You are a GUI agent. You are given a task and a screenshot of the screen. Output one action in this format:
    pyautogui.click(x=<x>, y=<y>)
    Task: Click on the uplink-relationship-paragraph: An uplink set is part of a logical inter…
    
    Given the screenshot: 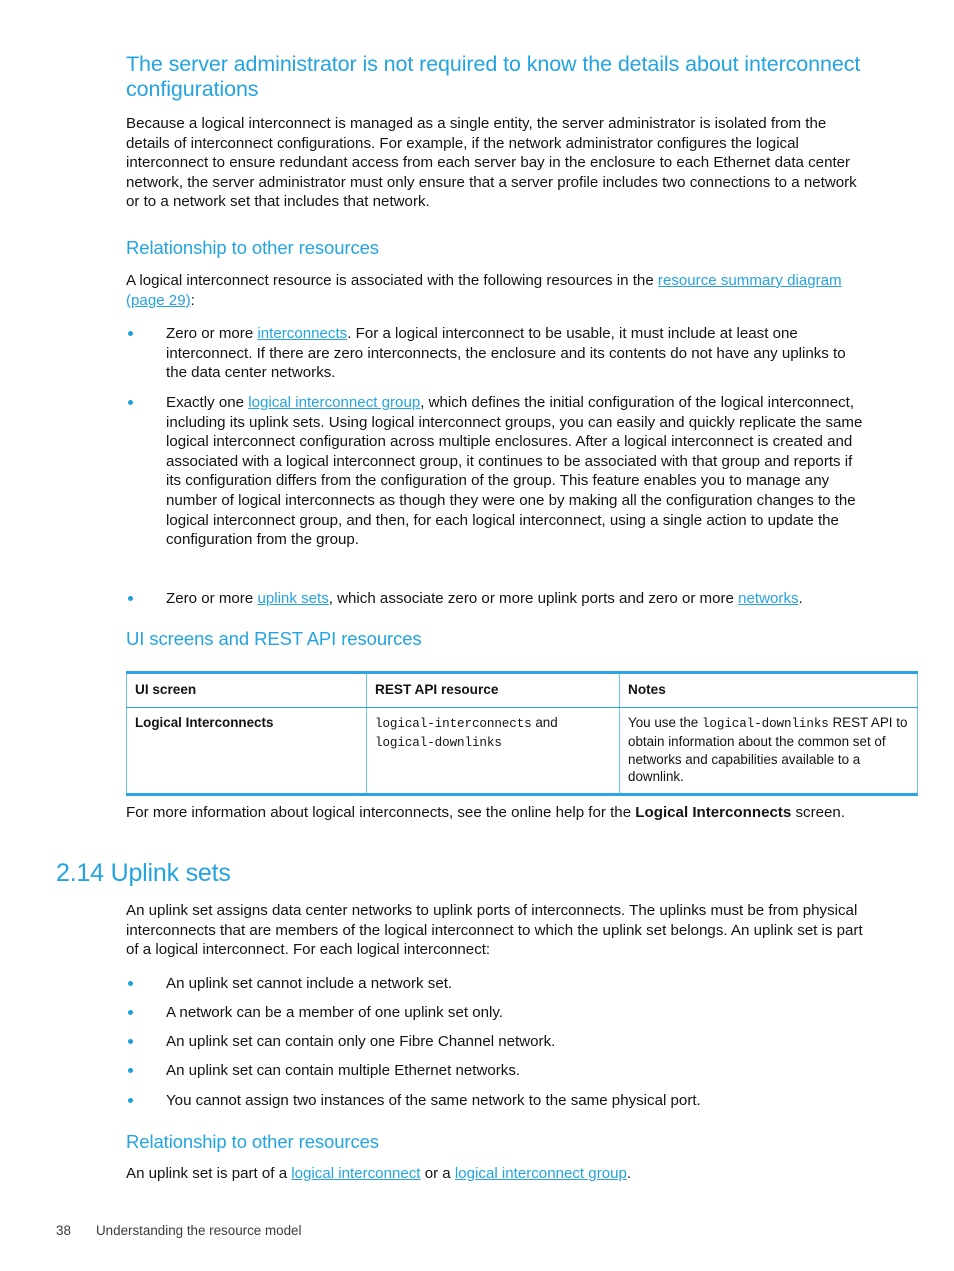 What is the action you would take?
    pyautogui.click(x=498, y=1174)
    